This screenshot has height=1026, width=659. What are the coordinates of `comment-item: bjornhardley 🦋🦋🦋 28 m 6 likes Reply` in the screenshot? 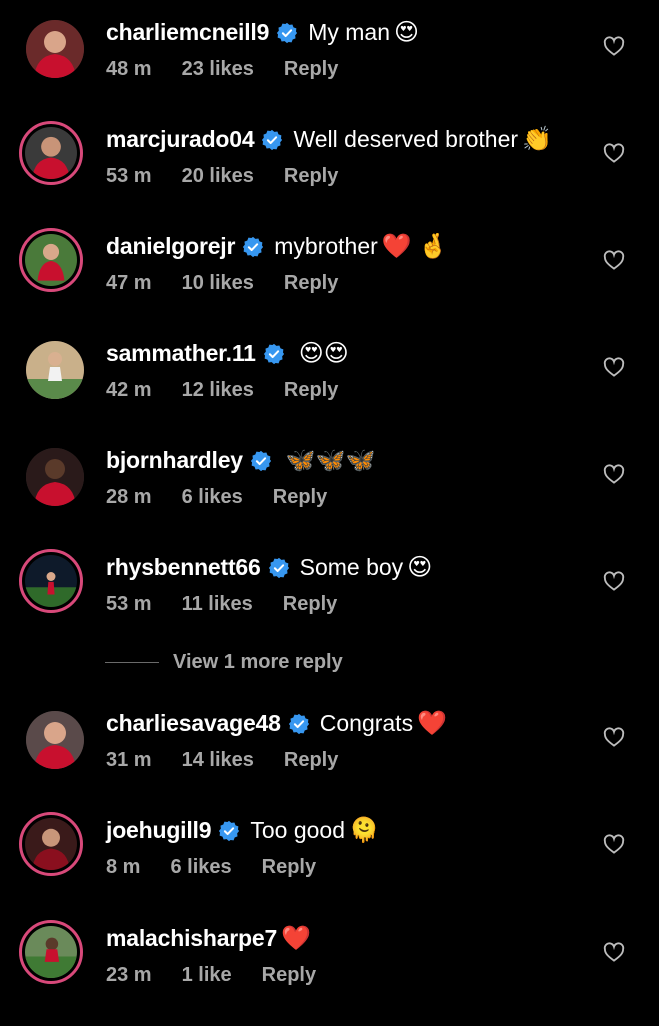 It's located at (329, 497).